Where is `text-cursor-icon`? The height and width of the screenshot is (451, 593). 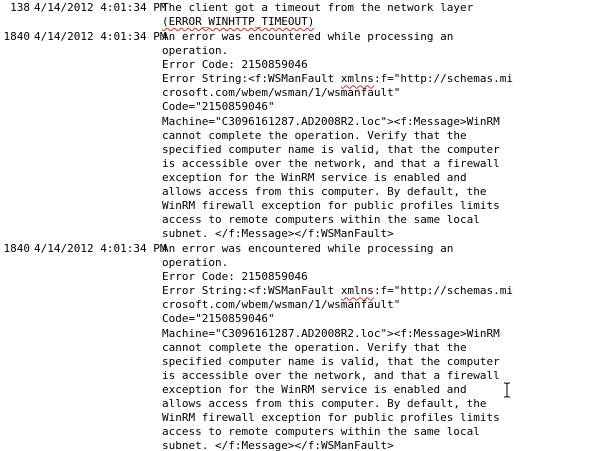 text-cursor-icon is located at coordinates (507, 390).